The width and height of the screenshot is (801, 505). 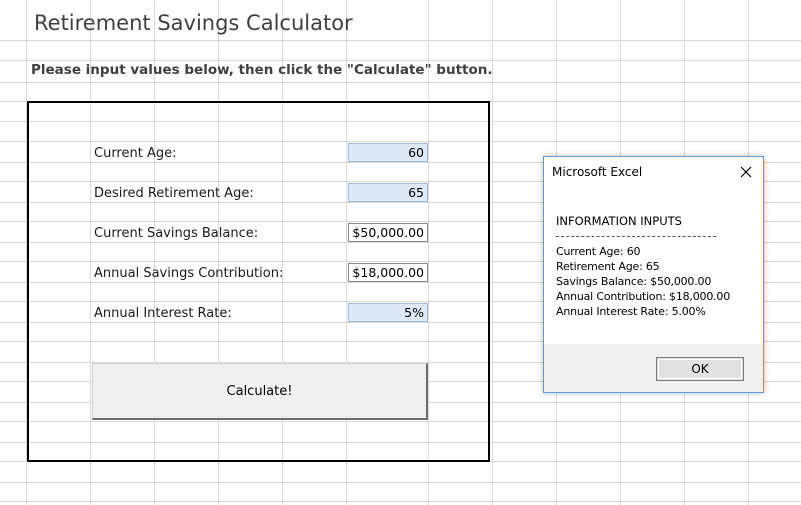 What do you see at coordinates (388, 232) in the screenshot?
I see `savings-balance-input: $50,000.00` at bounding box center [388, 232].